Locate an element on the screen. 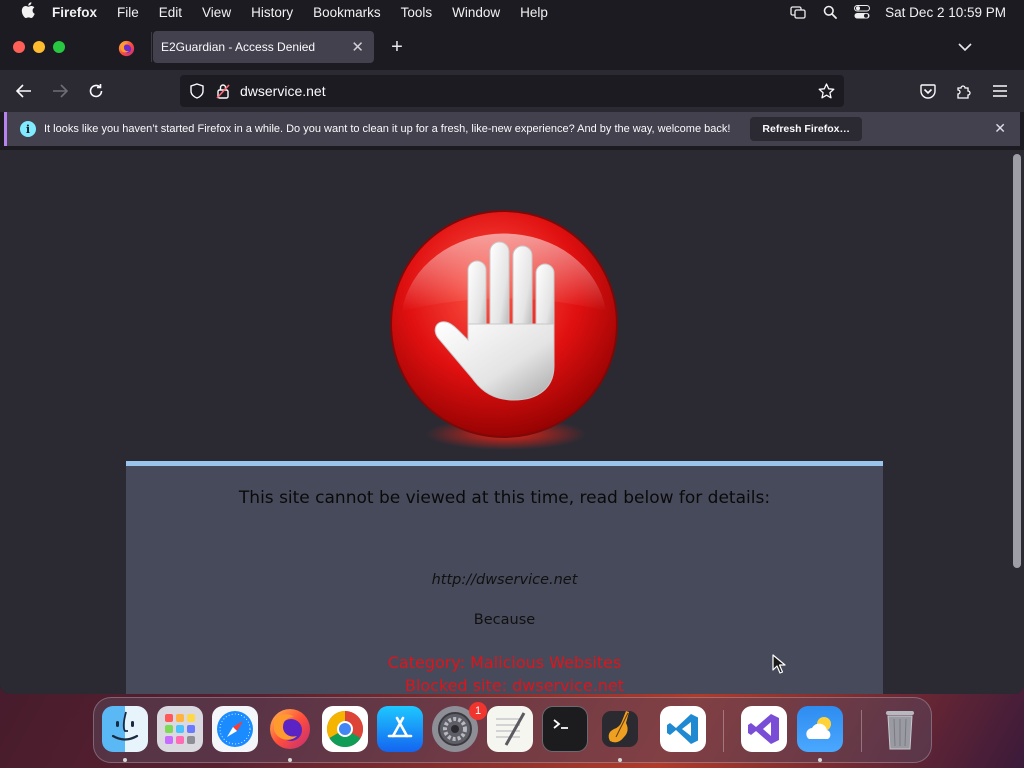  blocked-url-text: http://dwservice.net is located at coordinates (504, 580).